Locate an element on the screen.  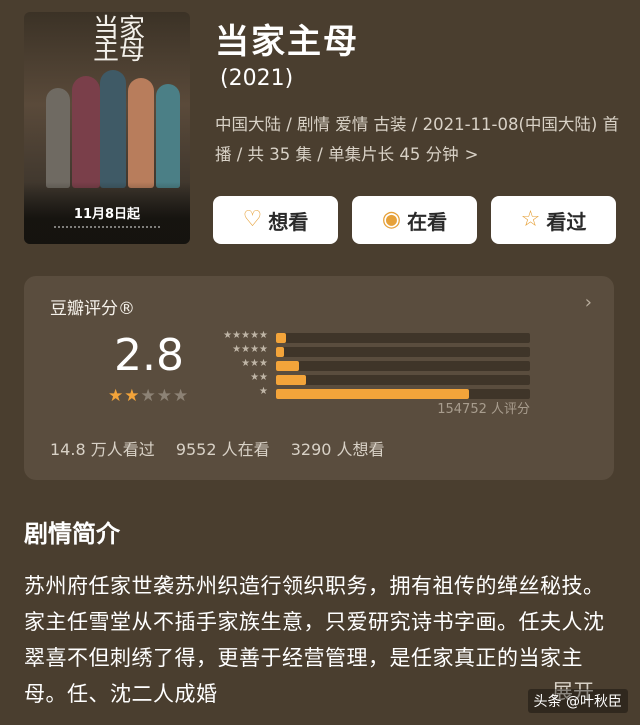
distribution-stars-label: ★★★ is located at coordinates (254, 363).